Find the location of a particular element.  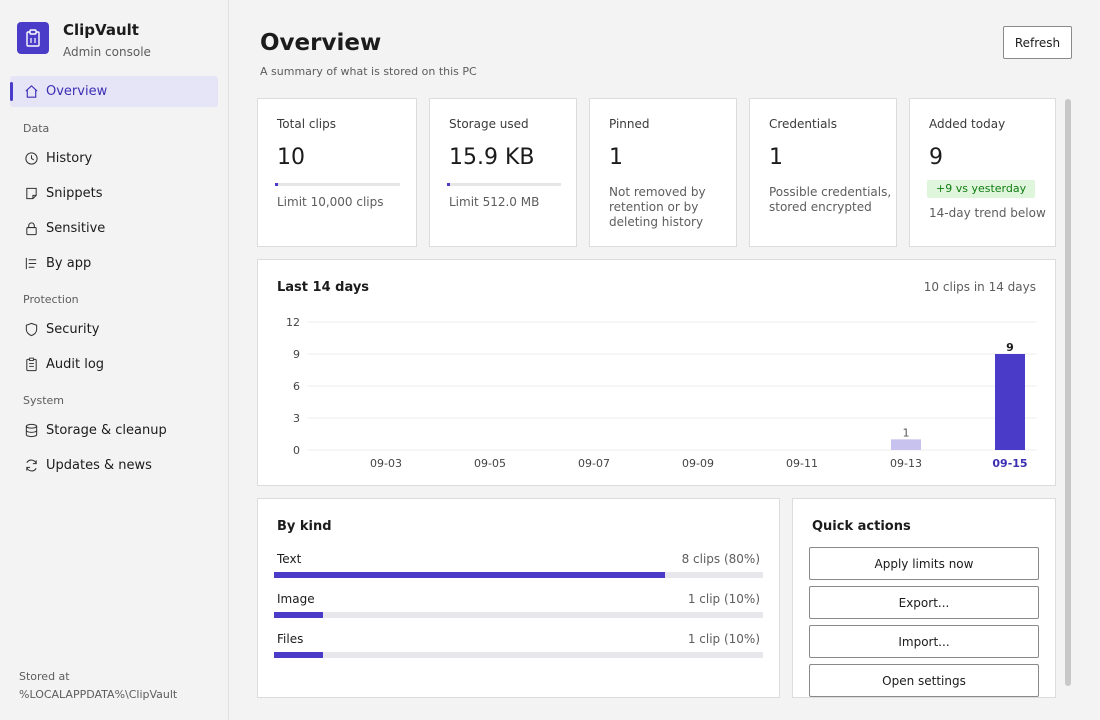

kind-label: Text is located at coordinates (289, 559).